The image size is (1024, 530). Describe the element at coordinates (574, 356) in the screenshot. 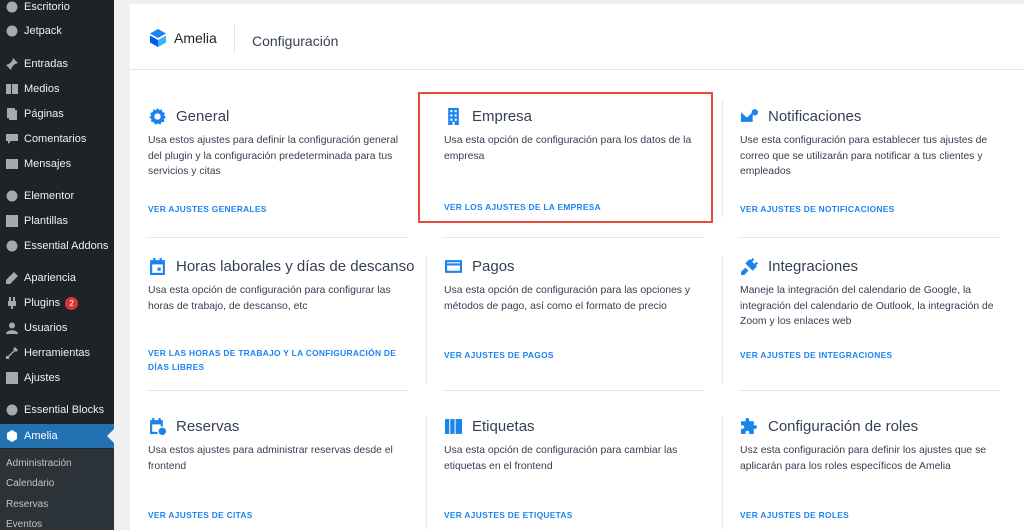

I see `view-payment-settings-link: VER AJUSTES DE PAGOS` at that location.